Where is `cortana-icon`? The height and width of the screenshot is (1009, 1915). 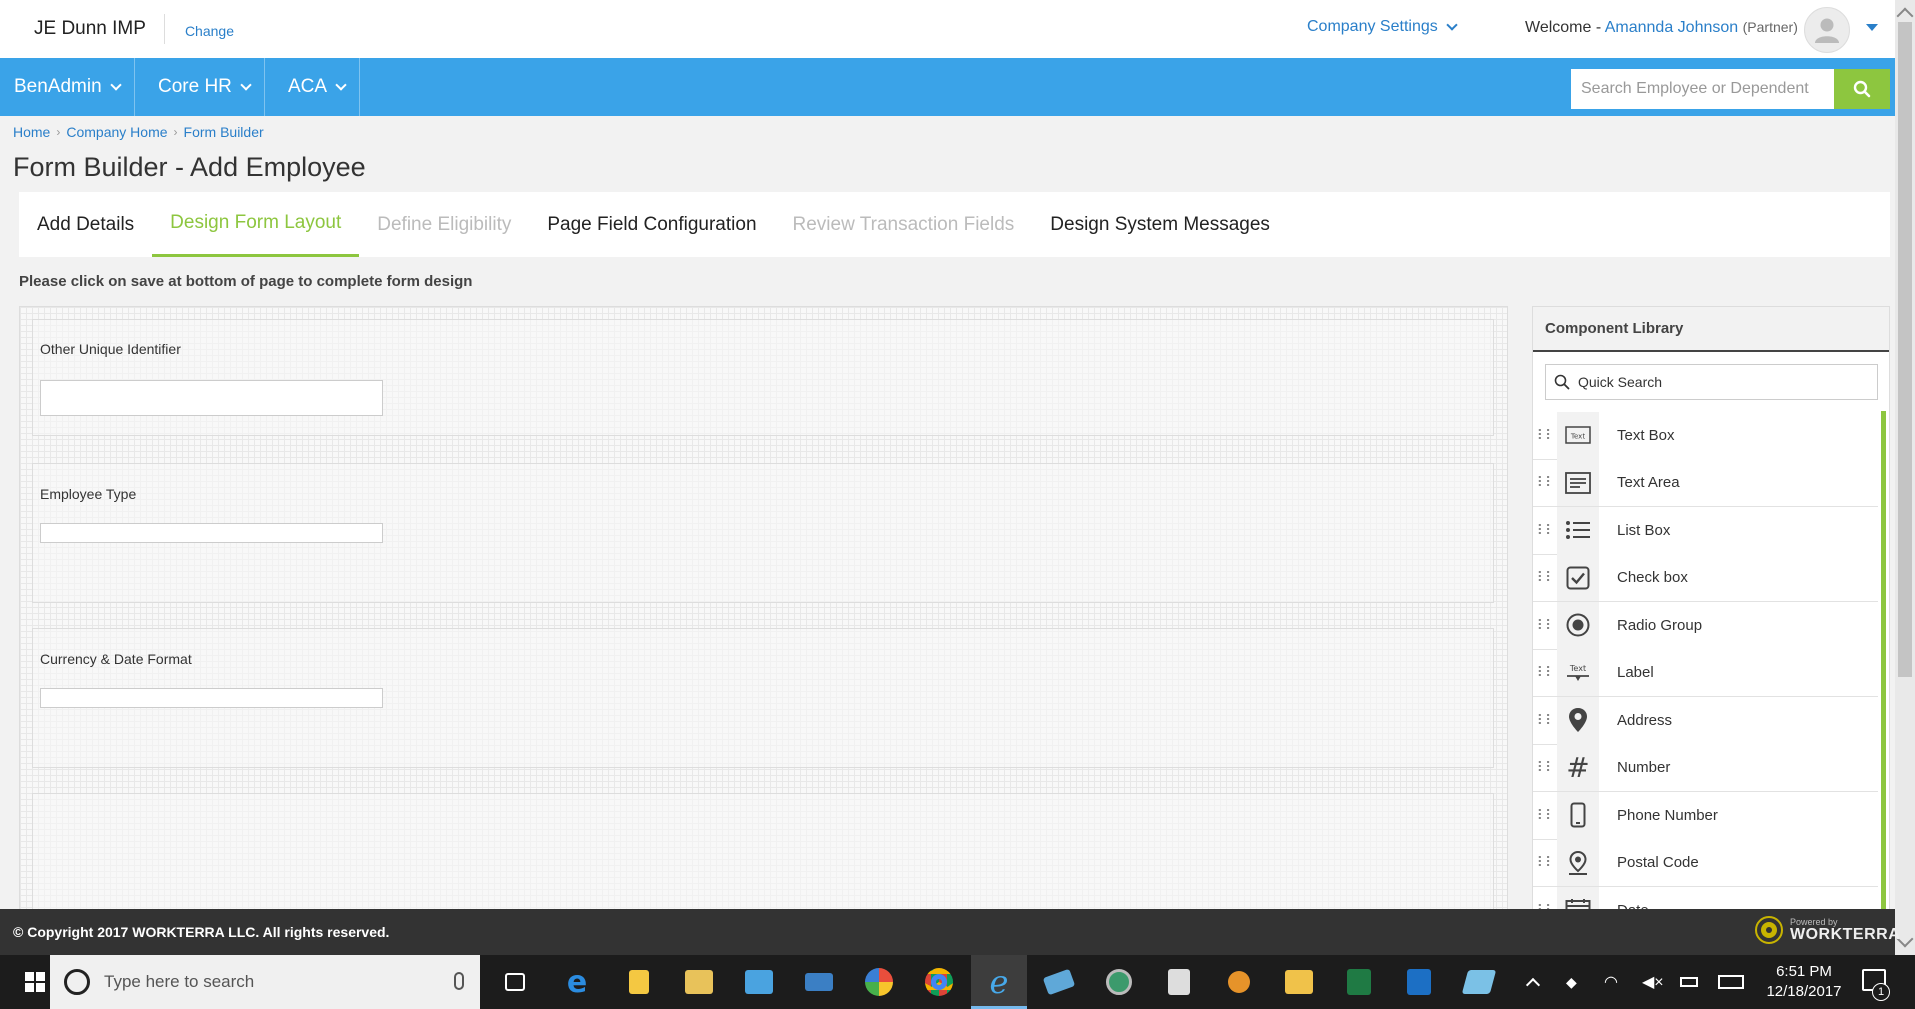
cortana-icon is located at coordinates (77, 982).